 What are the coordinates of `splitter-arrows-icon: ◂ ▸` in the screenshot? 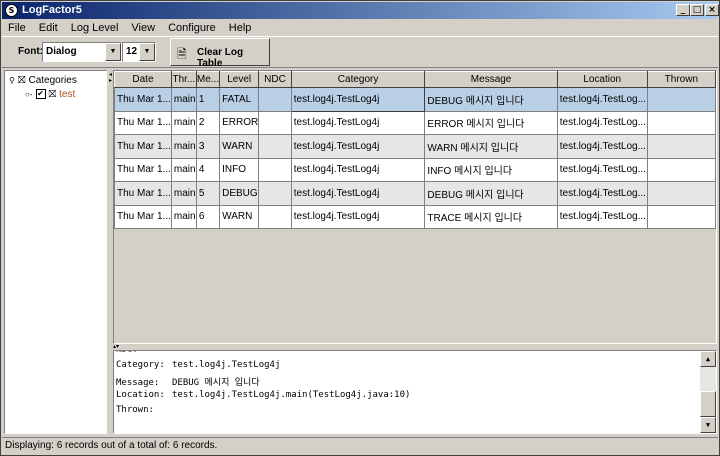 It's located at (110, 78).